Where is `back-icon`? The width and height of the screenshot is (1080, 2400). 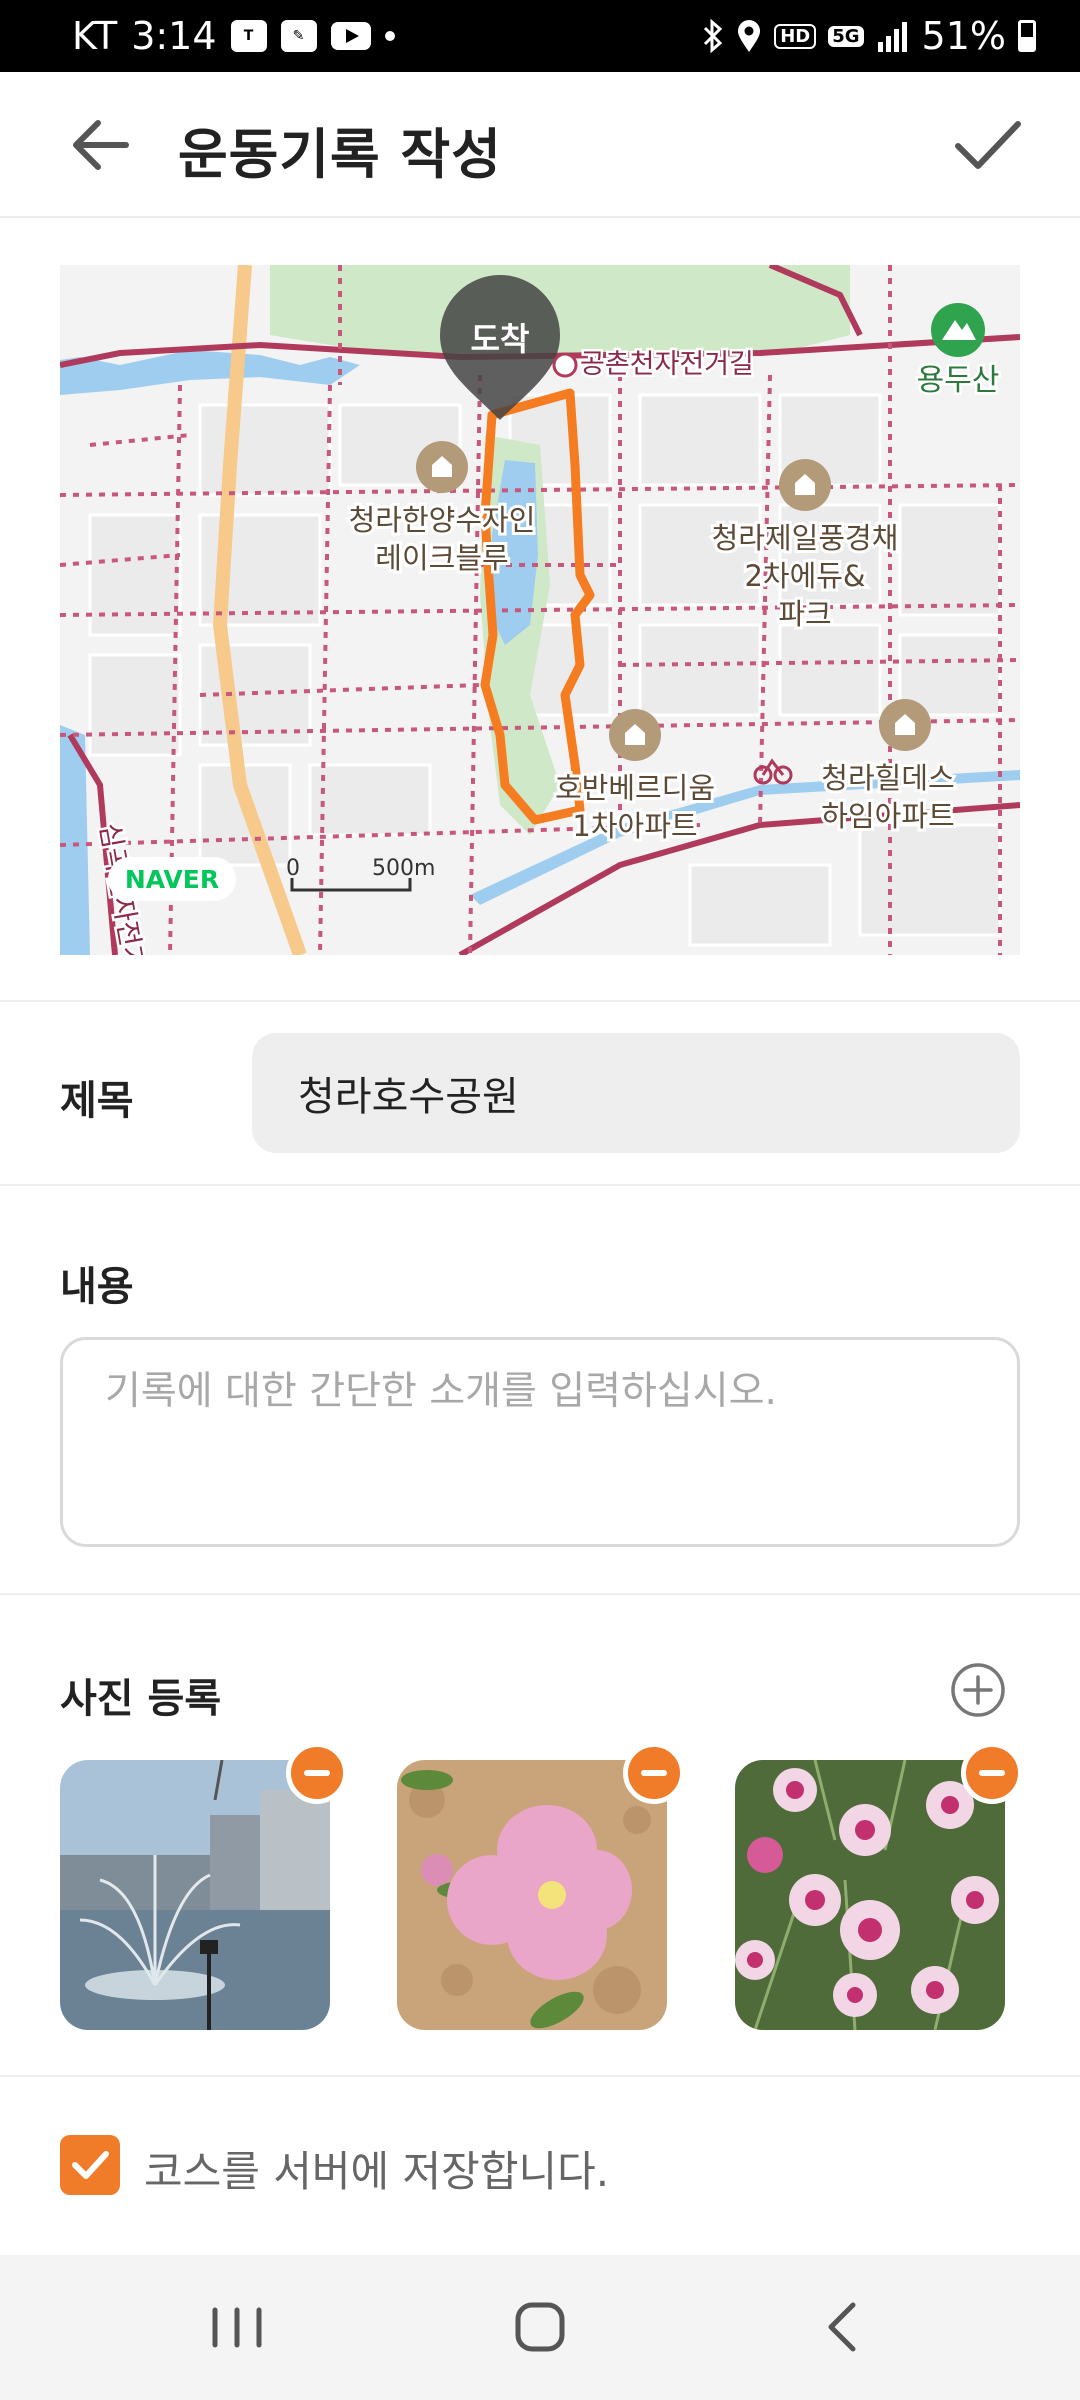 back-icon is located at coordinates (842, 2327).